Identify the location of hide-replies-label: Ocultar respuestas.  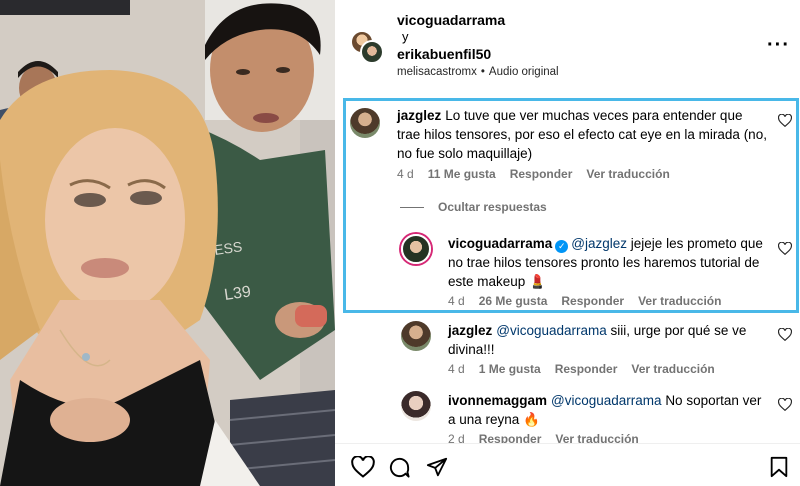
(492, 207).